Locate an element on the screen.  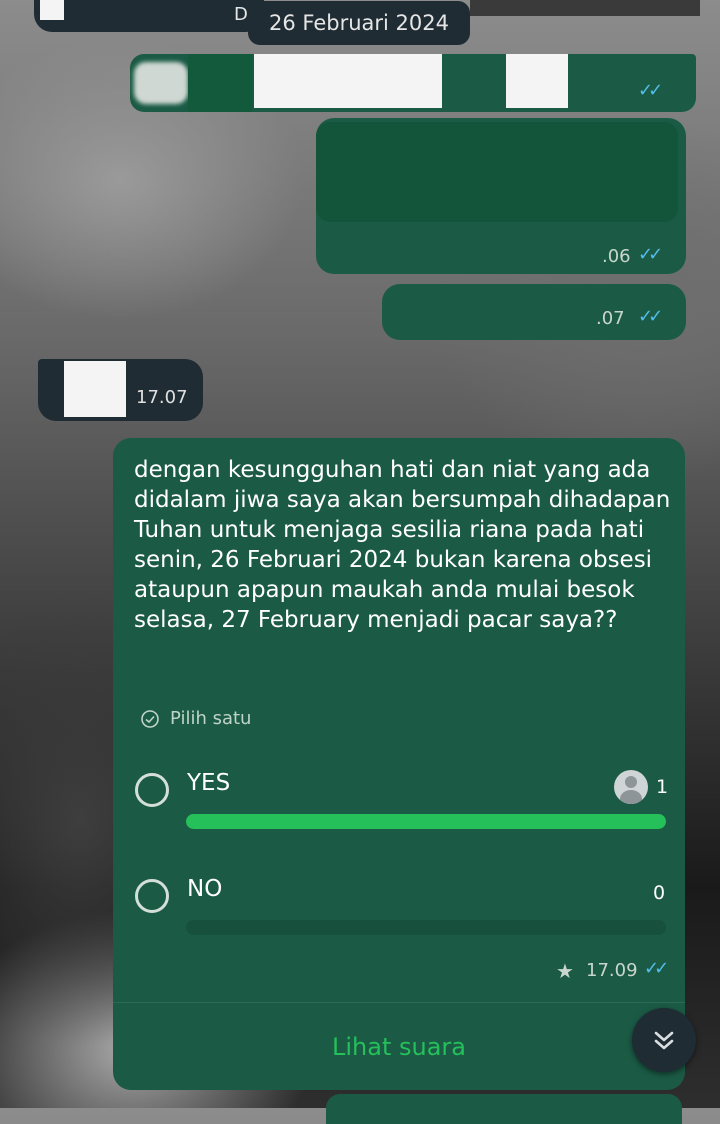
message-time: .07 is located at coordinates (610, 318).